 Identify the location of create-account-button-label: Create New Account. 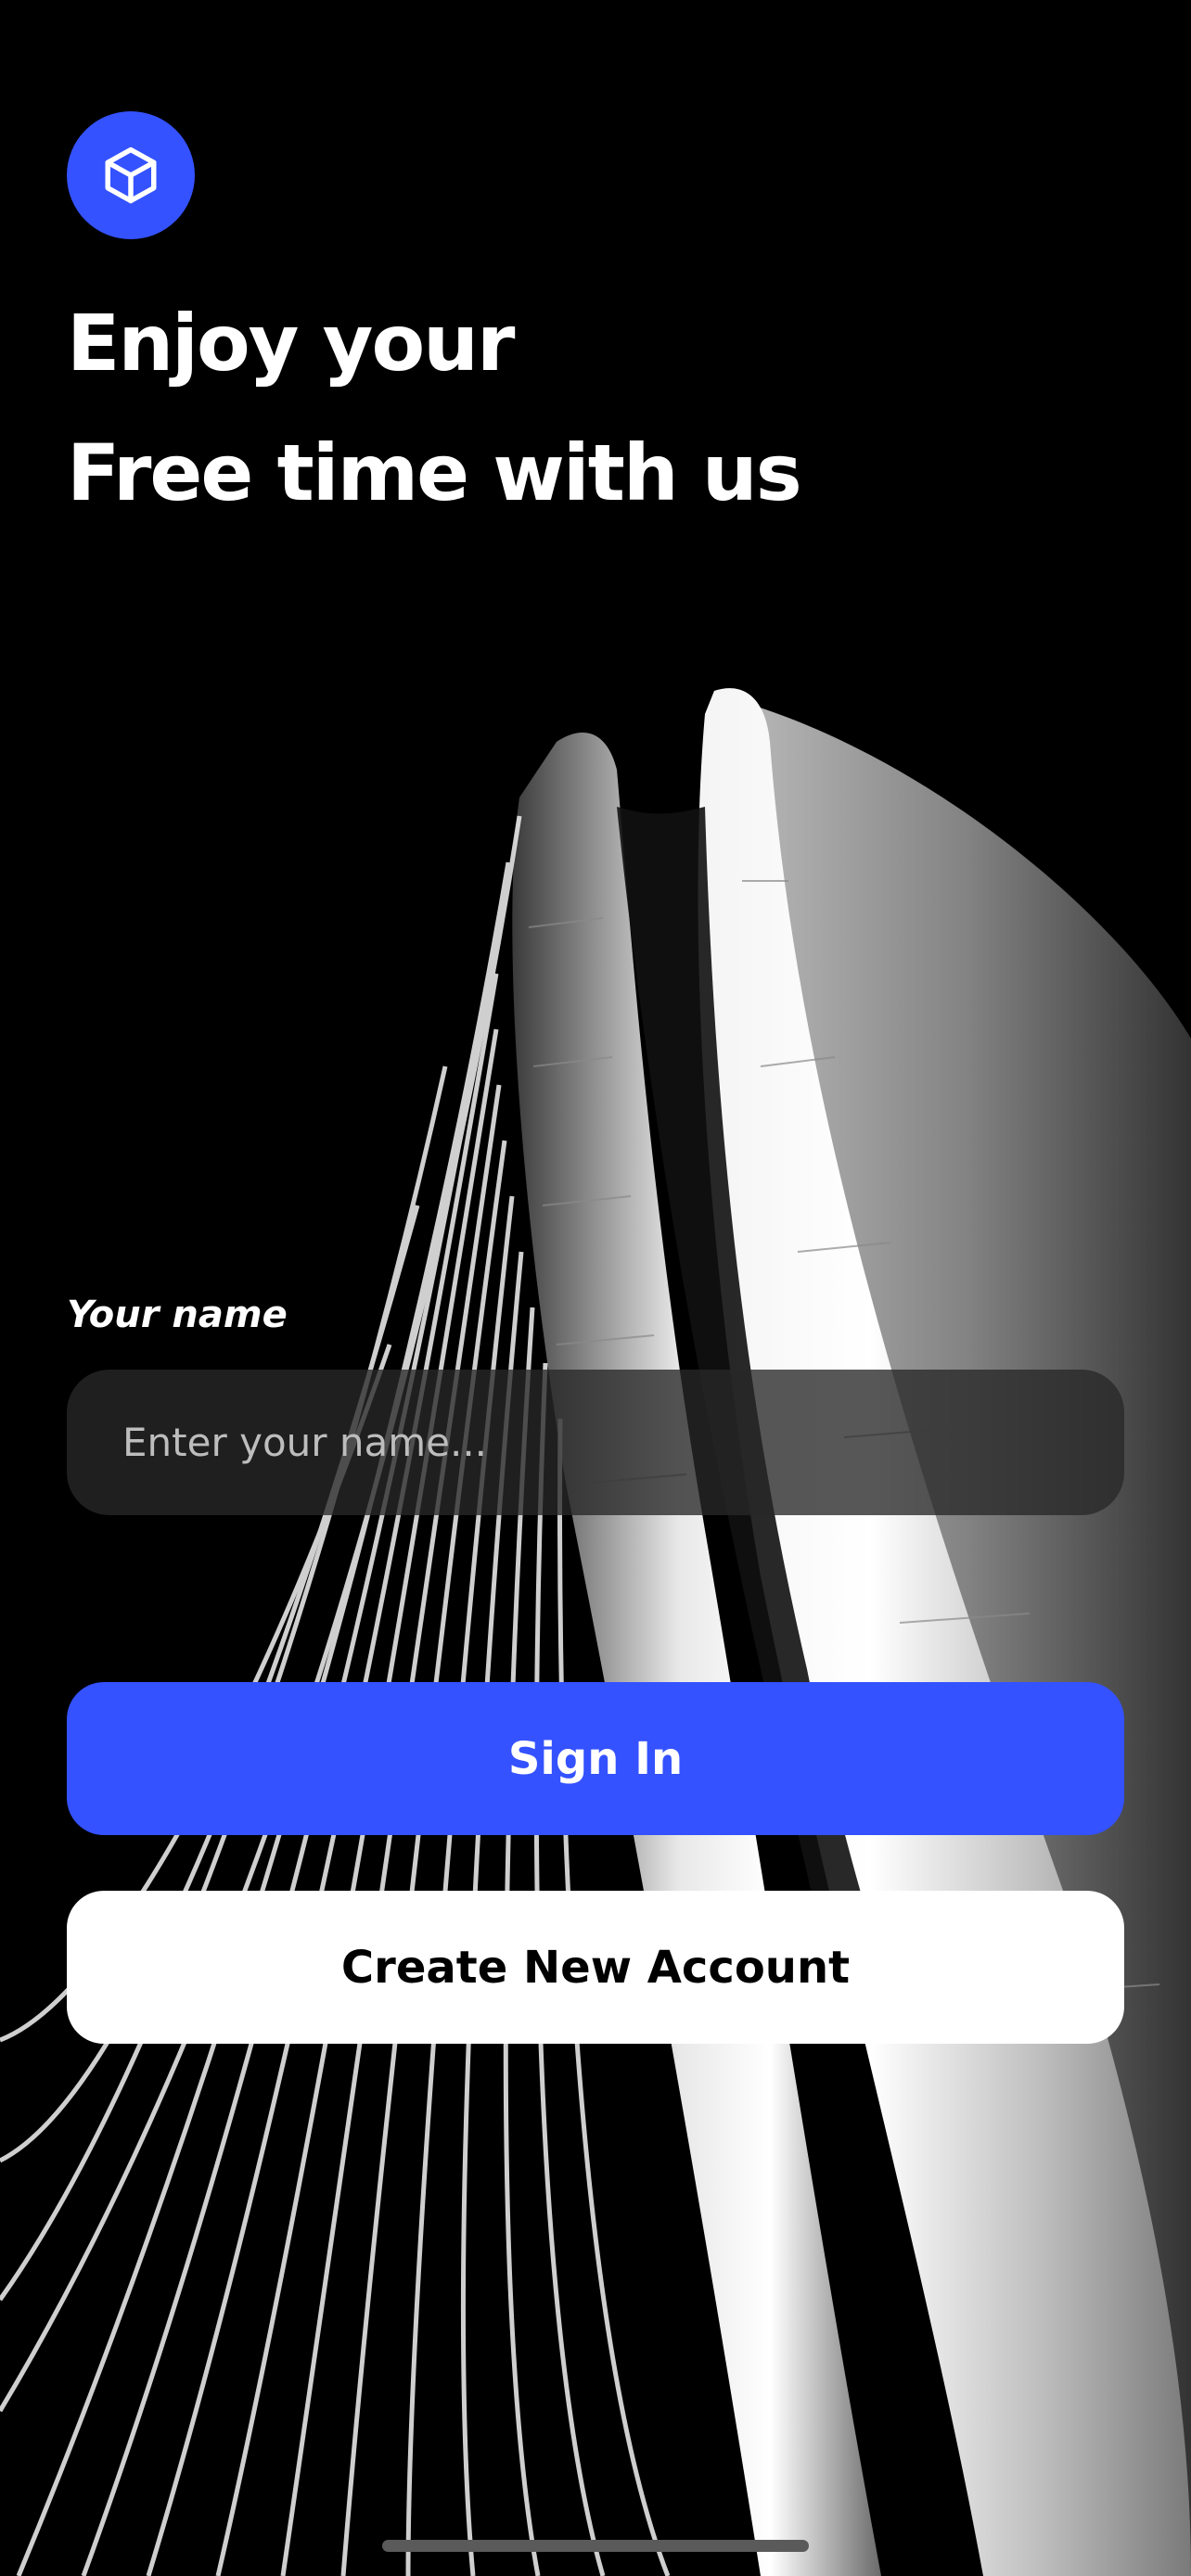
(595, 1967).